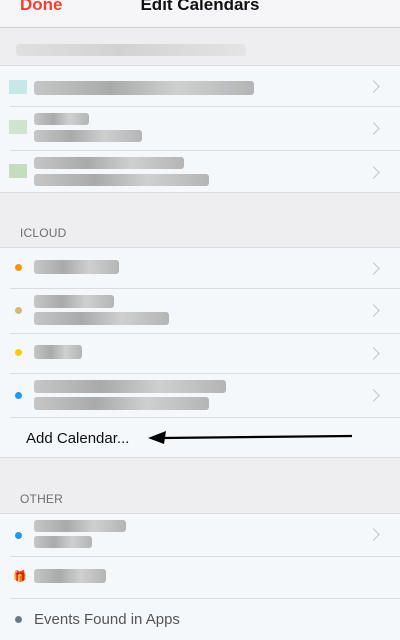  Describe the element at coordinates (20, 577) in the screenshot. I see `gift-icon: 🎁` at that location.